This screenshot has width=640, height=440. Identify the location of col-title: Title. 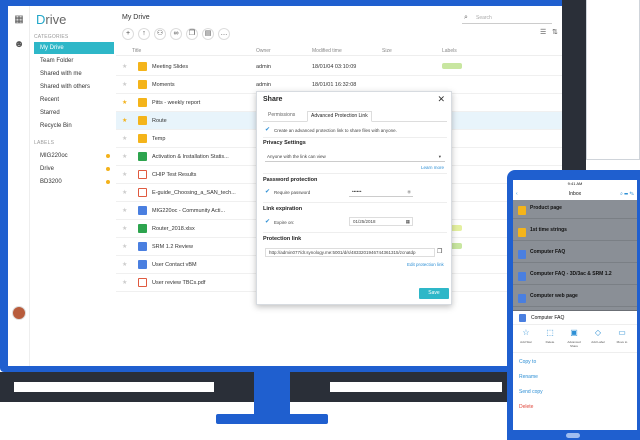
(136, 51).